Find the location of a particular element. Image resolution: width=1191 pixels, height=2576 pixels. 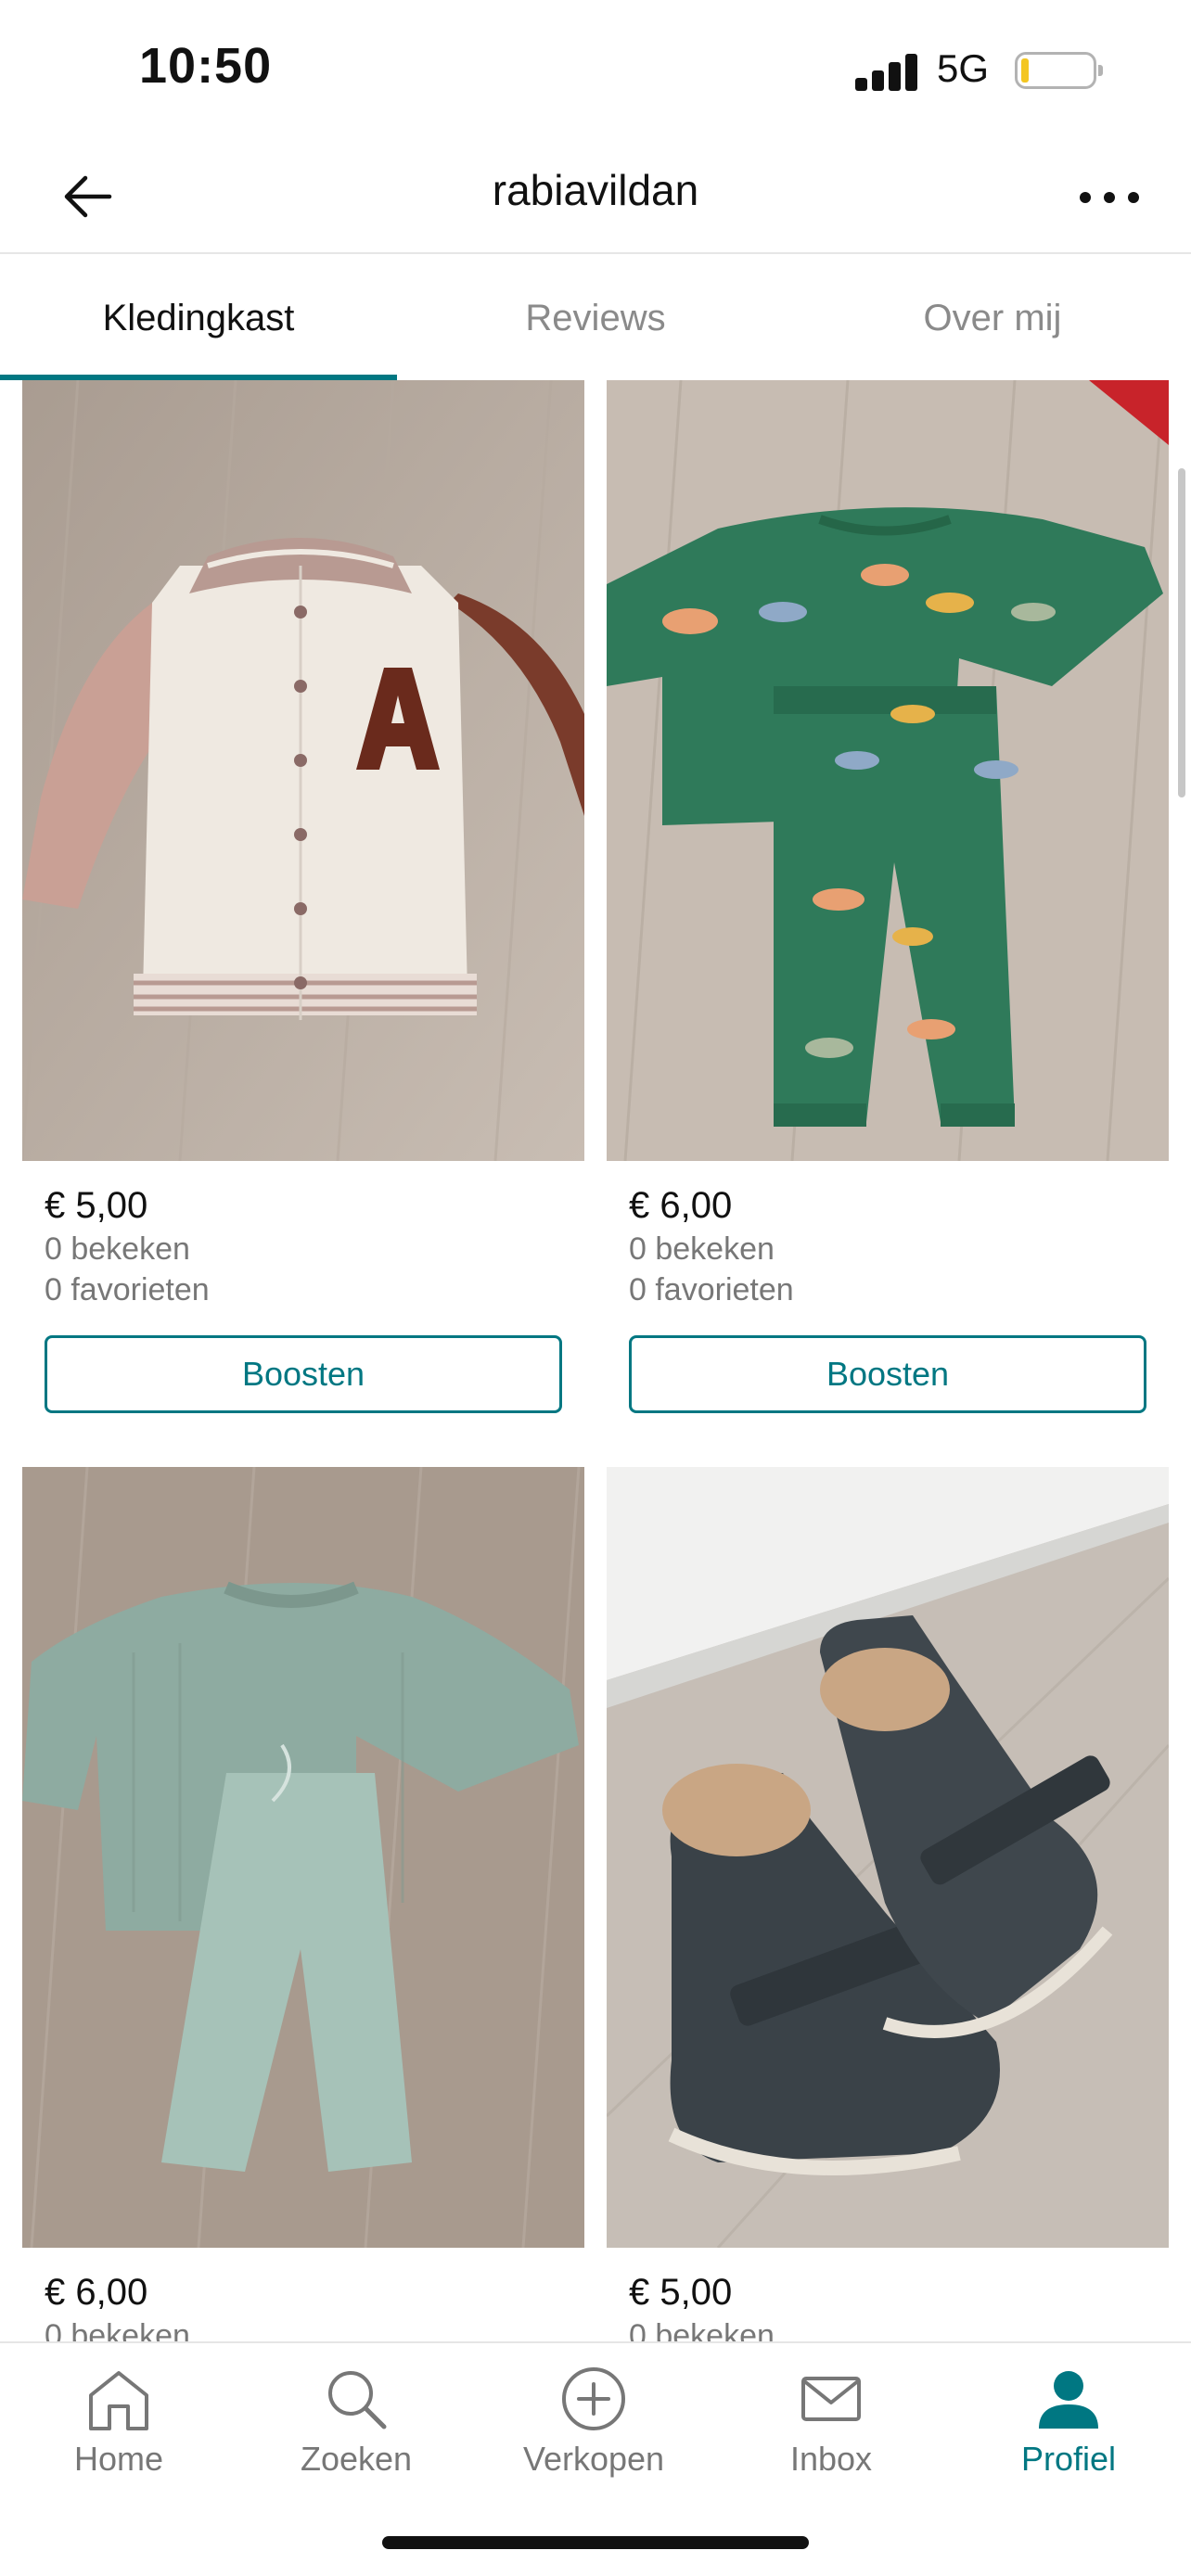

tab-reviews: Reviews is located at coordinates (595, 318).